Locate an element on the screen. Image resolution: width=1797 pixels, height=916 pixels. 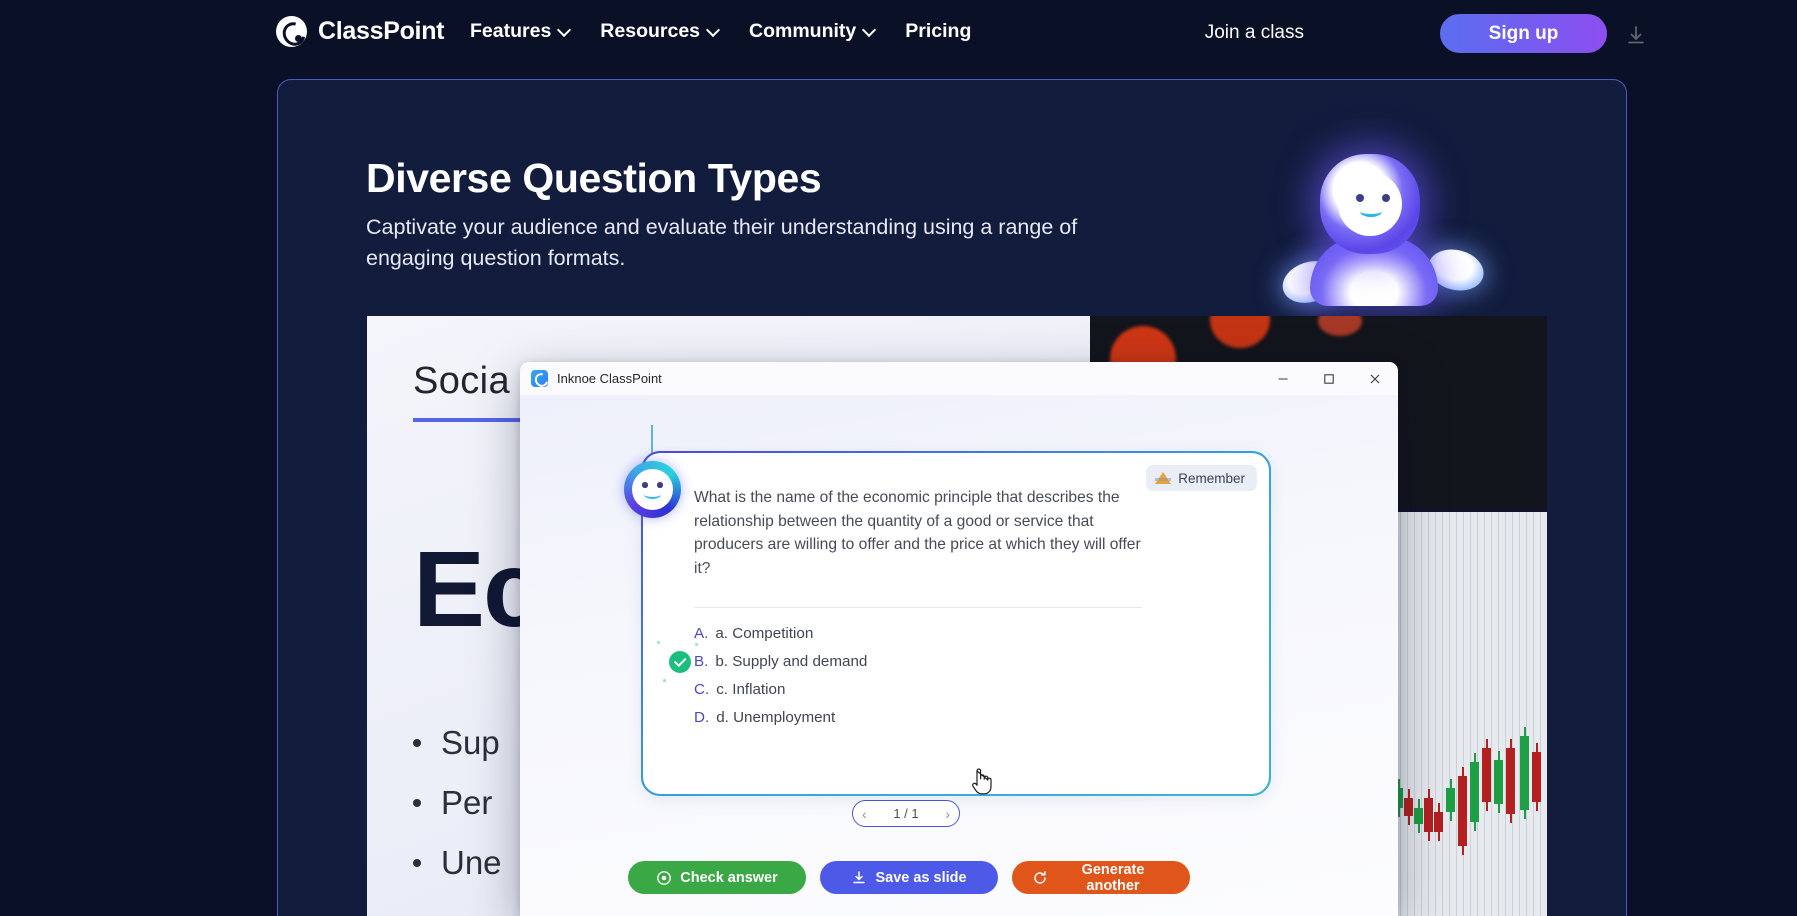
avatar-face is located at coordinates (652, 489).